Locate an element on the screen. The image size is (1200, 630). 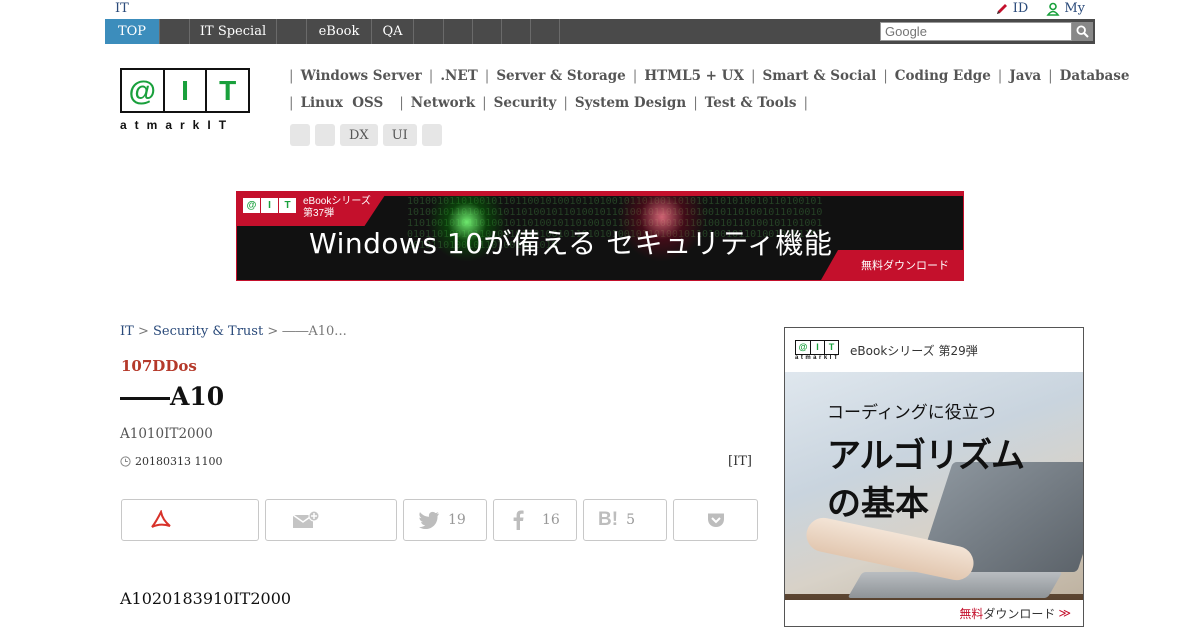
cat-linux-oss: Linux OSS is located at coordinates (342, 103).